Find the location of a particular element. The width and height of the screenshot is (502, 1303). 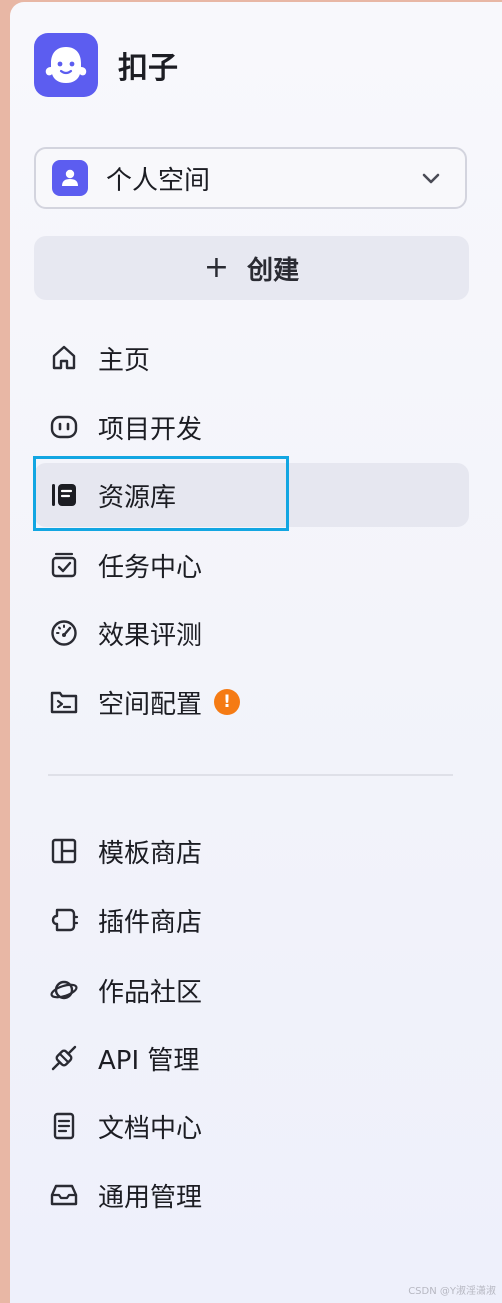

nav-item-evaluation: 效果评测 is located at coordinates (251, 633).